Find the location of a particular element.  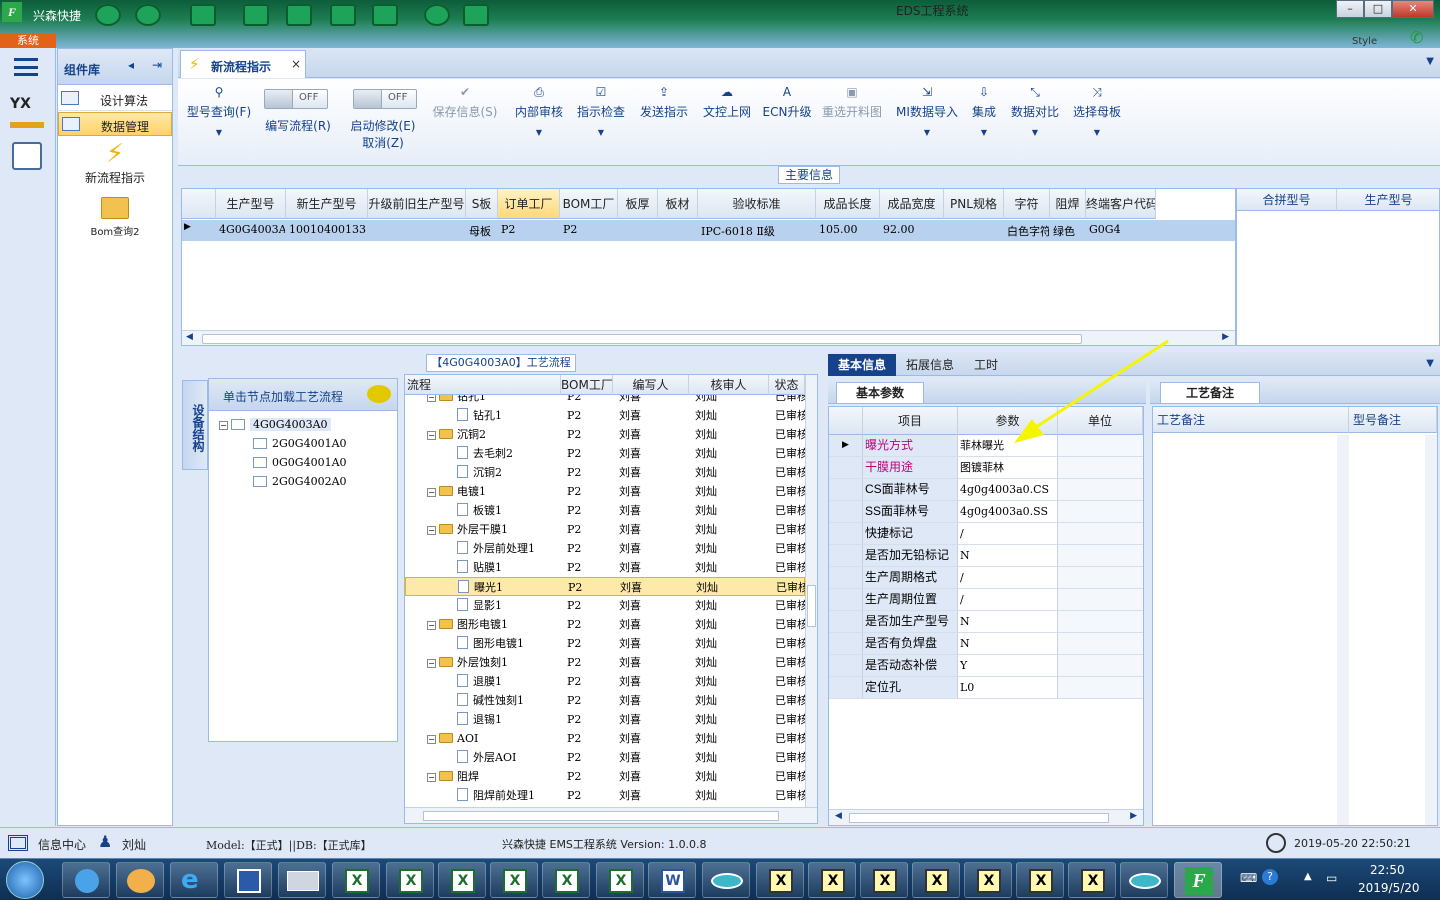

tab-menu-icon: ▼ is located at coordinates (1430, 363).